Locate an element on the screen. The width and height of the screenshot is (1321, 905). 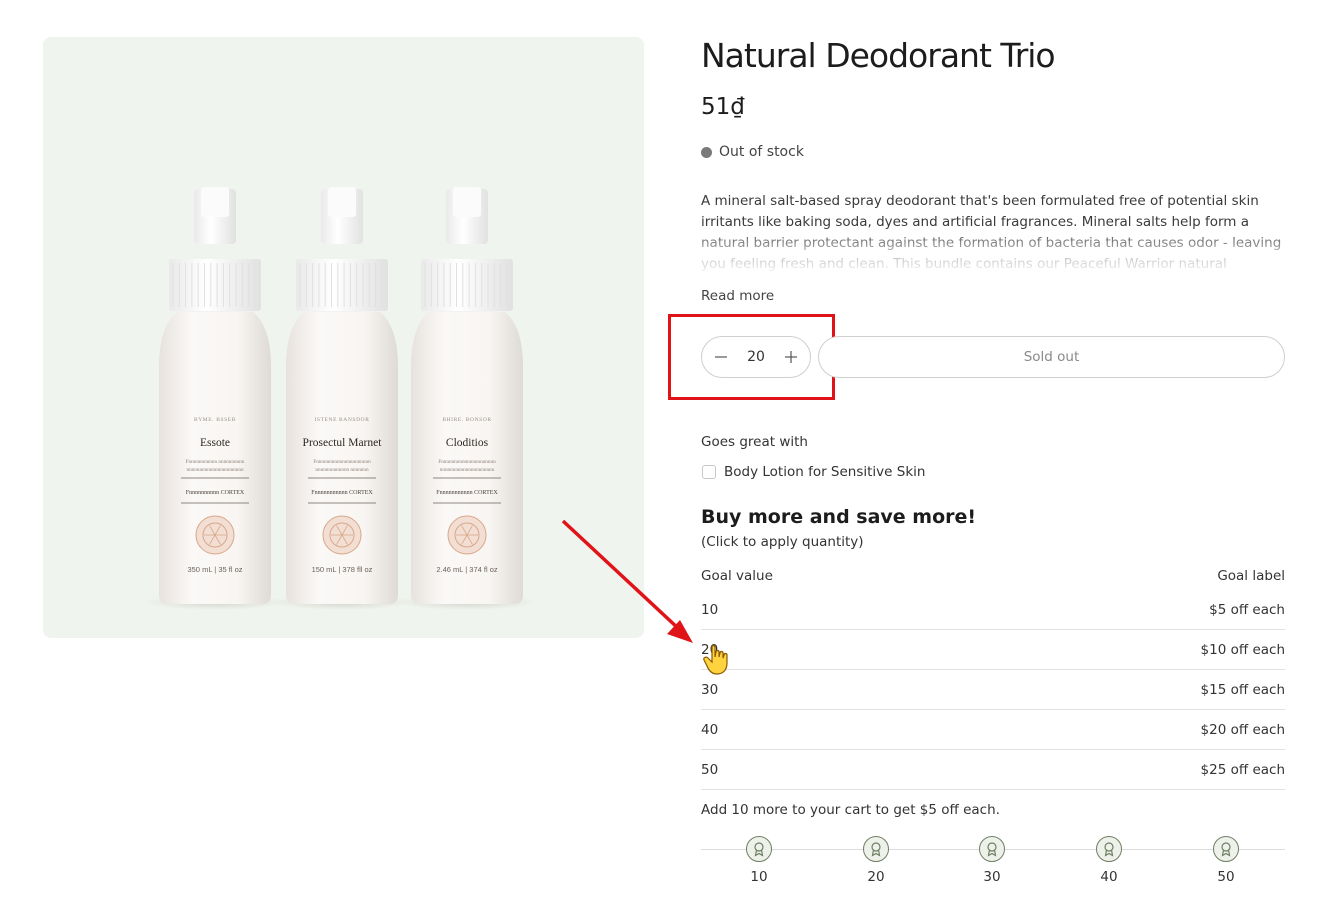
svg-text: Essote is located at coordinates (215, 443).